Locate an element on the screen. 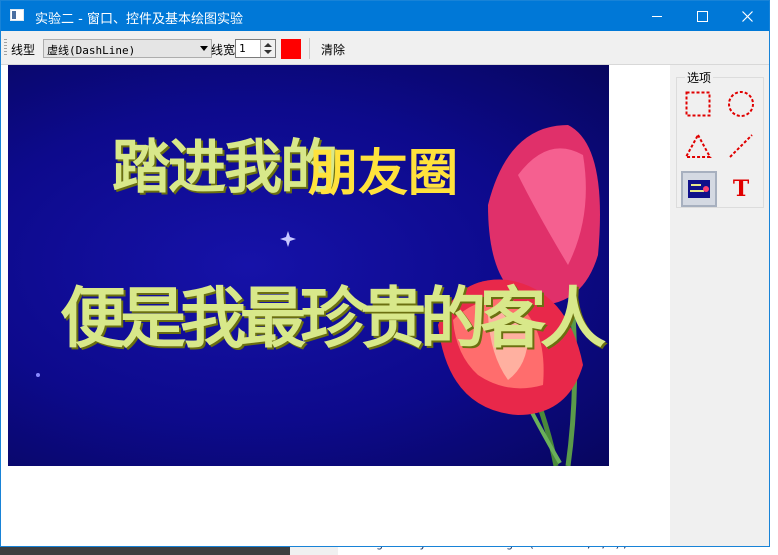 The height and width of the screenshot is (555, 778). picture-caption-highlight: 朋友圈 is located at coordinates (383, 173).